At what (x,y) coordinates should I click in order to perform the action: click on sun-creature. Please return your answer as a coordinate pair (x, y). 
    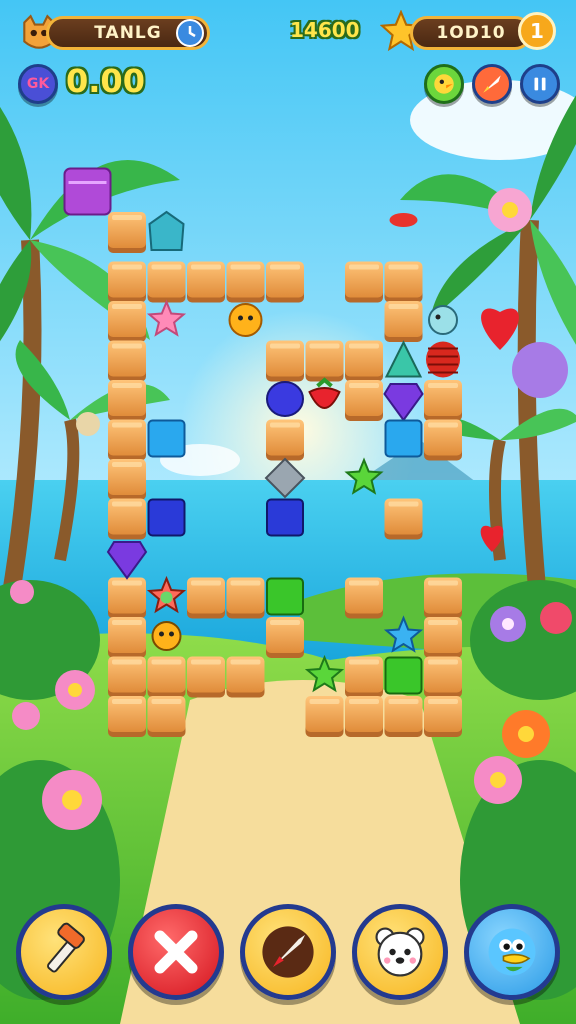
    Looking at the image, I should click on (245, 320).